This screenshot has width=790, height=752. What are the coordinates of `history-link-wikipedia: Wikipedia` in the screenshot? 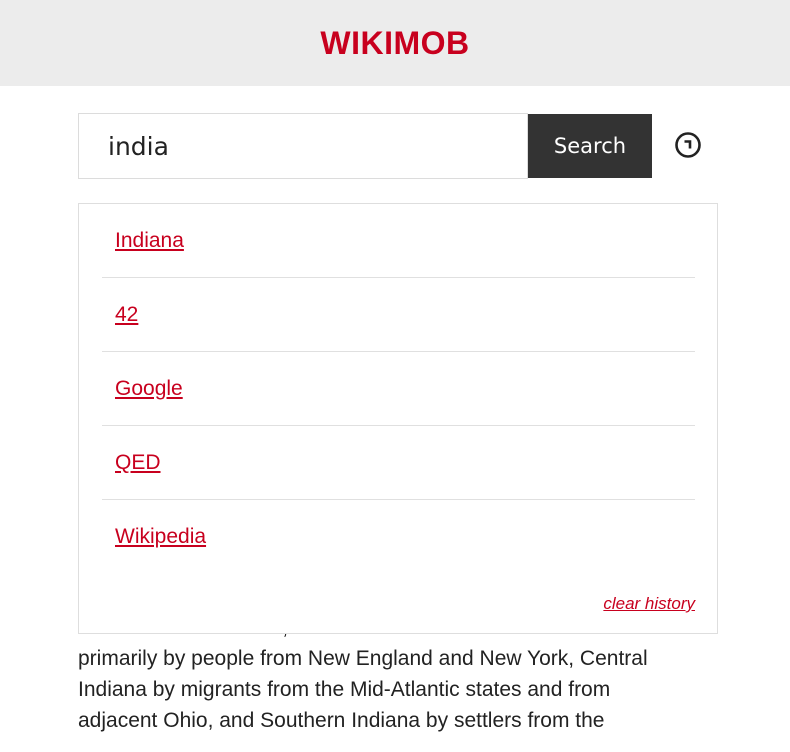 It's located at (160, 537).